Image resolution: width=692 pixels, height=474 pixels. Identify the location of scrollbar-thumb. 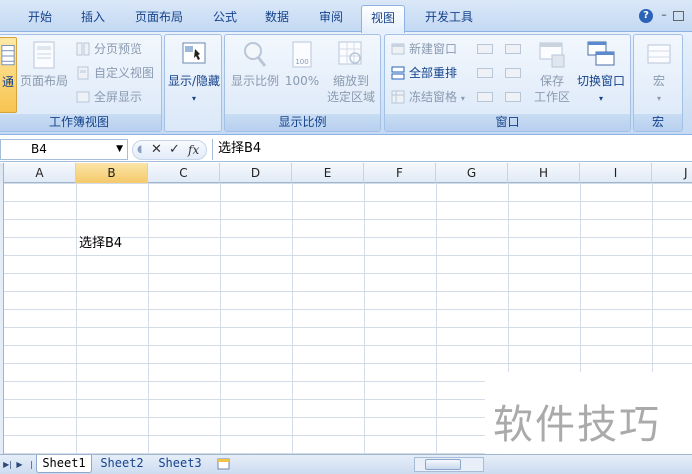
(443, 464).